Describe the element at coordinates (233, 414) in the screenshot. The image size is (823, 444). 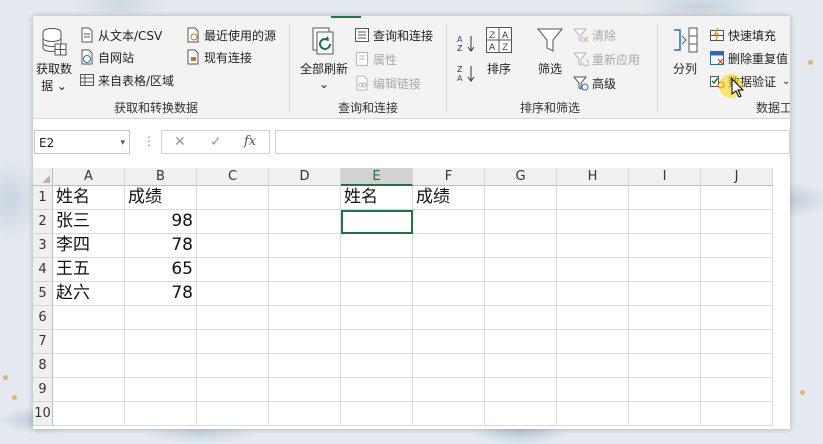
I see `cell-c10` at that location.